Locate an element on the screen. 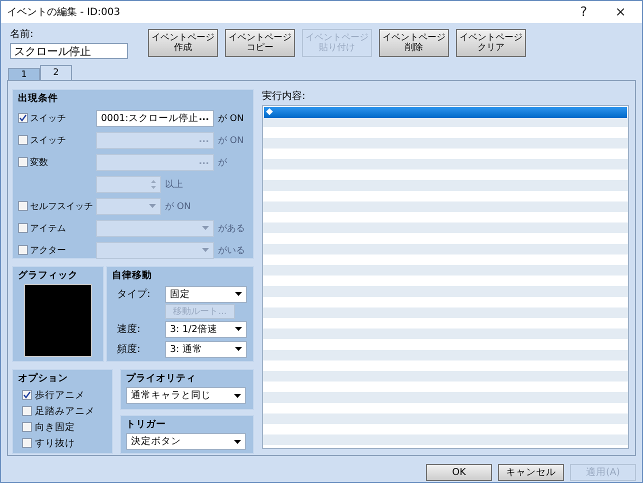 The height and width of the screenshot is (483, 643). group-title: グラフィック is located at coordinates (48, 275).